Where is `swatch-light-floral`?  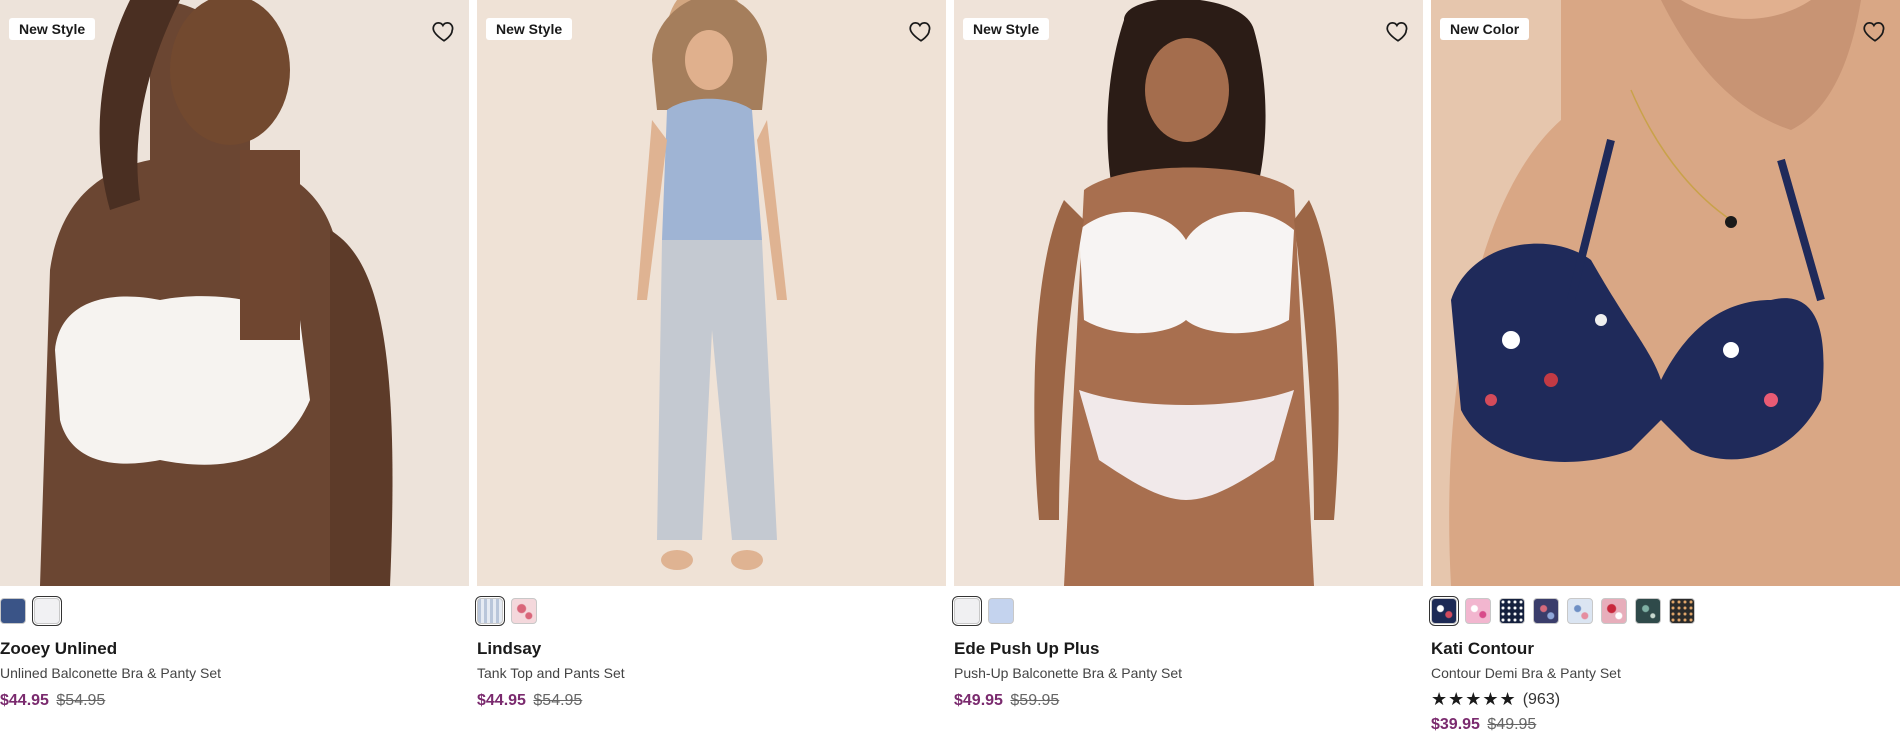 swatch-light-floral is located at coordinates (1580, 611).